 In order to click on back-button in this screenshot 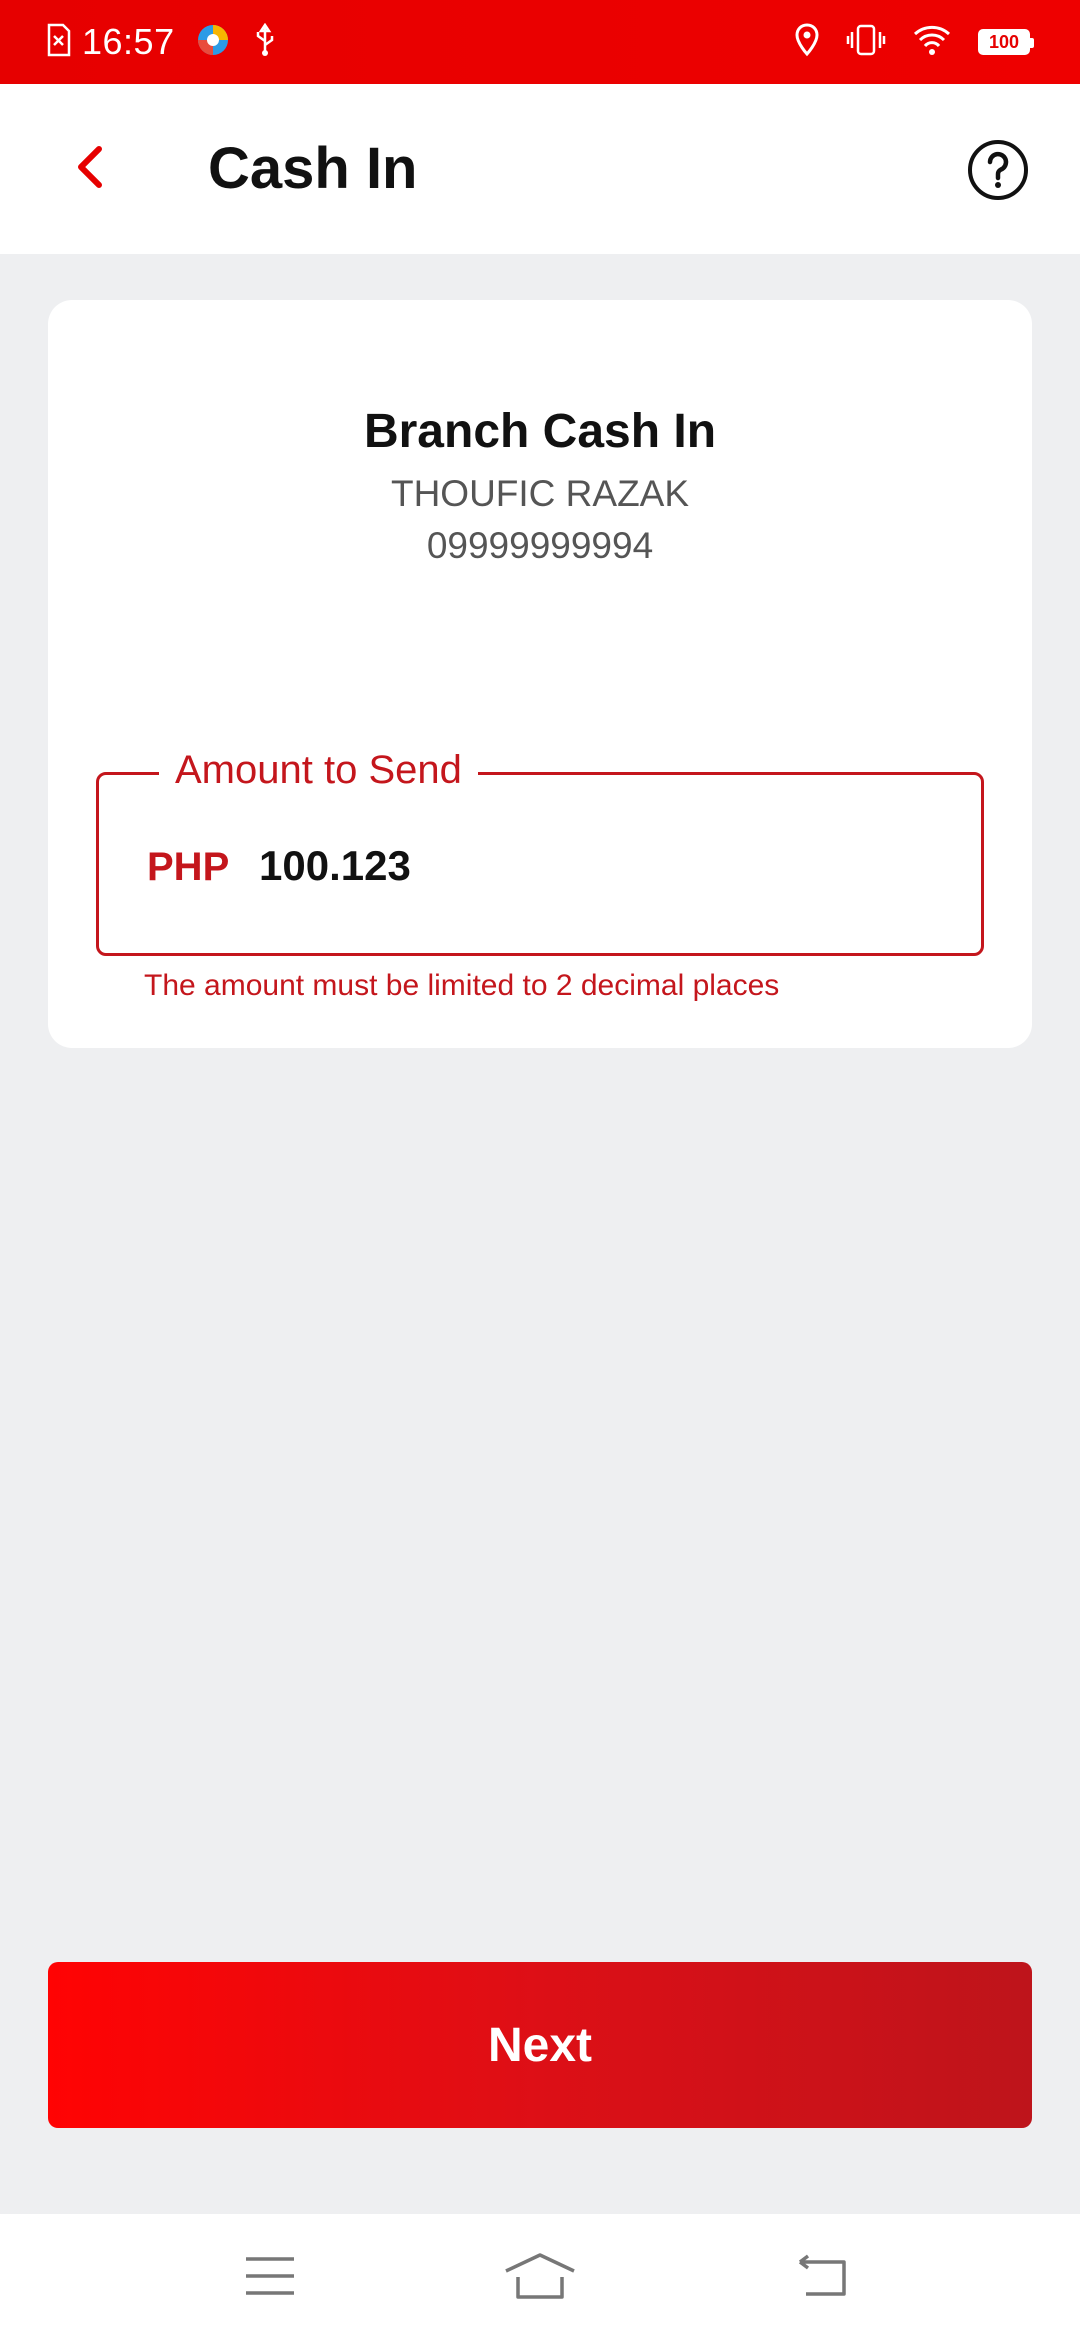, I will do `click(90, 169)`.